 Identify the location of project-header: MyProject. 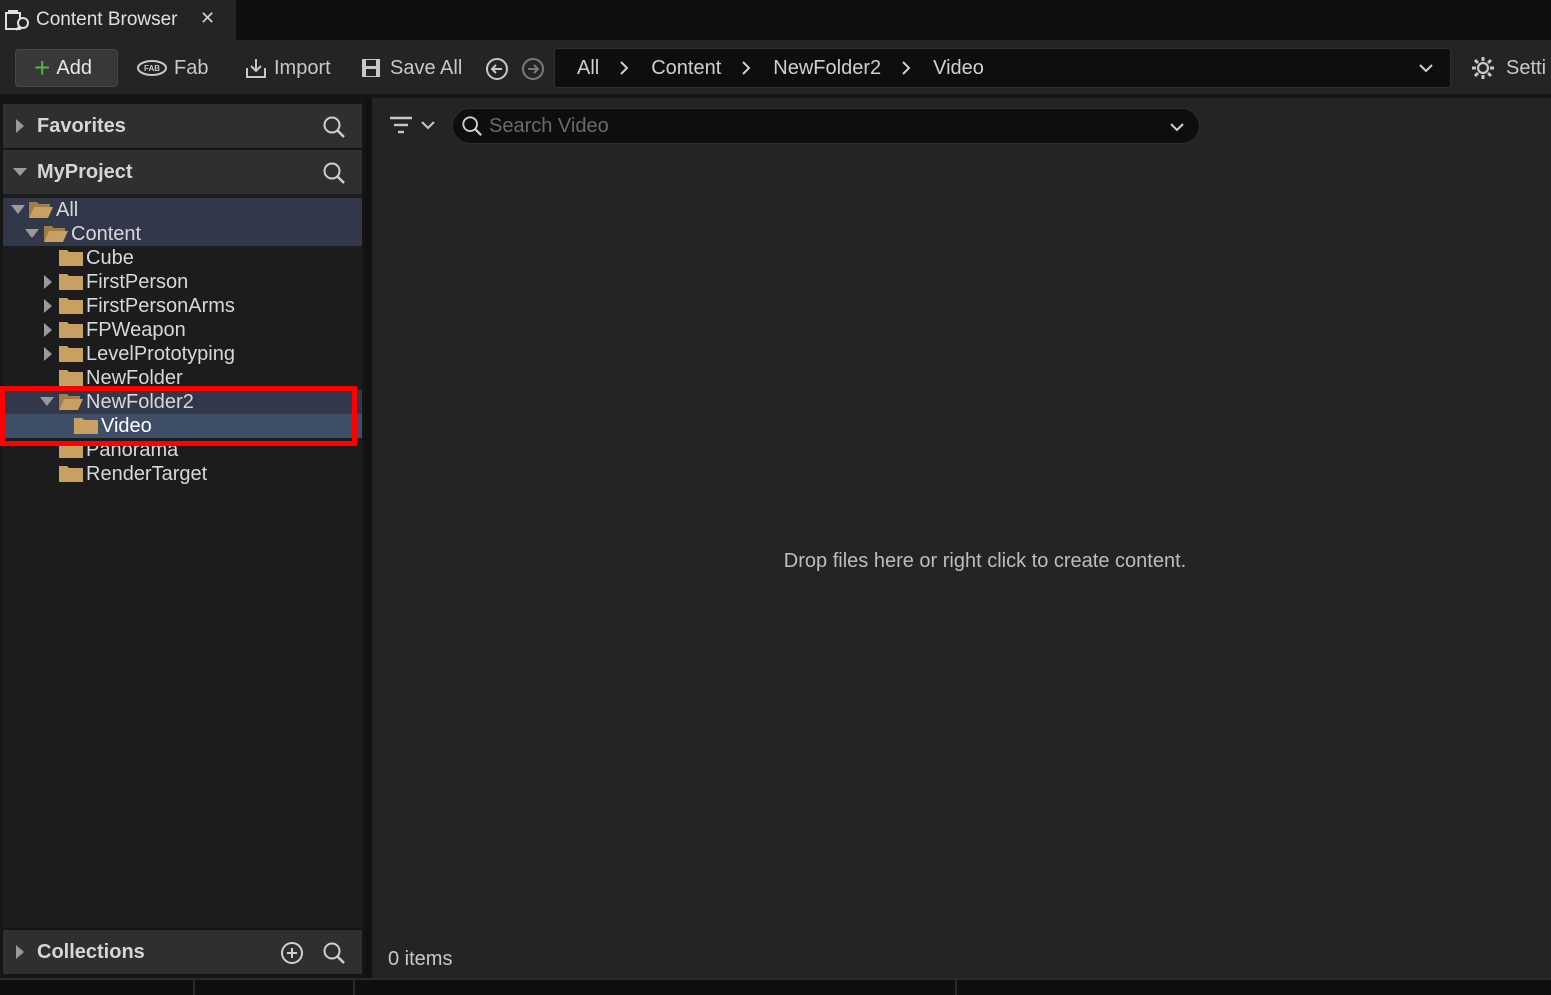
(182, 172).